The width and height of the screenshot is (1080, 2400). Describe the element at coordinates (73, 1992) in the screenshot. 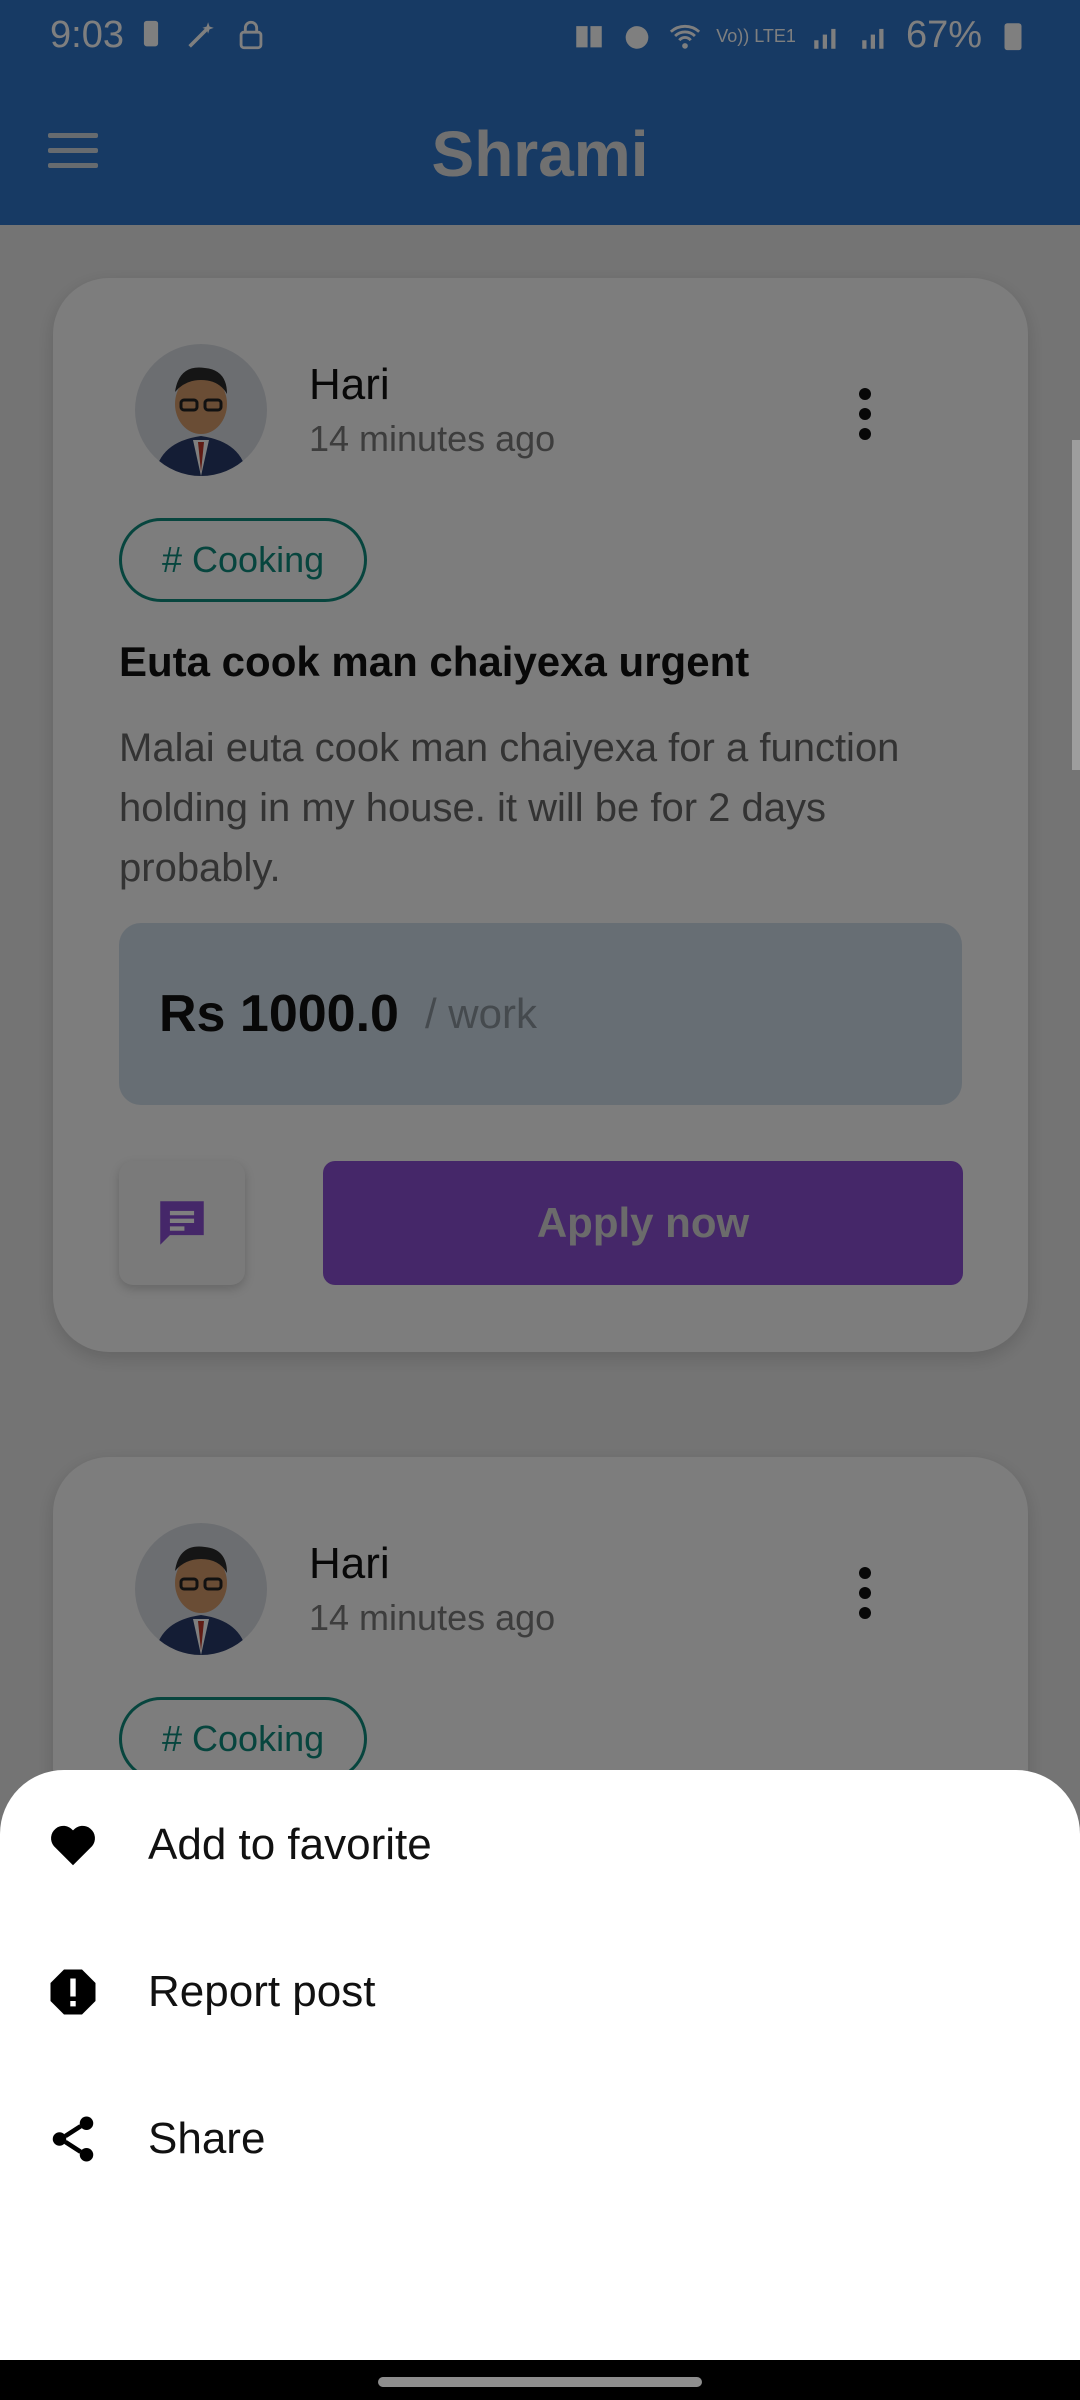

I see `report-icon` at that location.